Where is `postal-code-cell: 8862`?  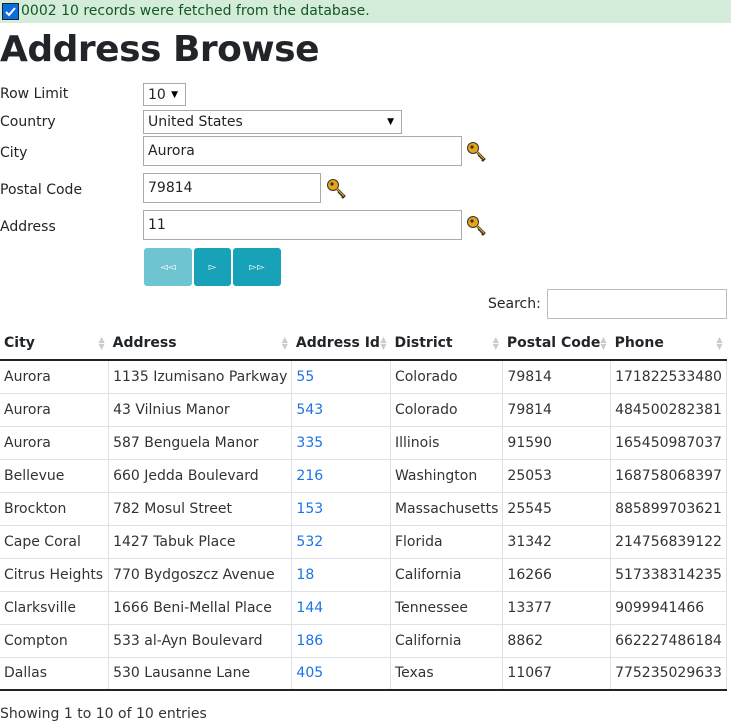
postal-code-cell: 8862 is located at coordinates (557, 641).